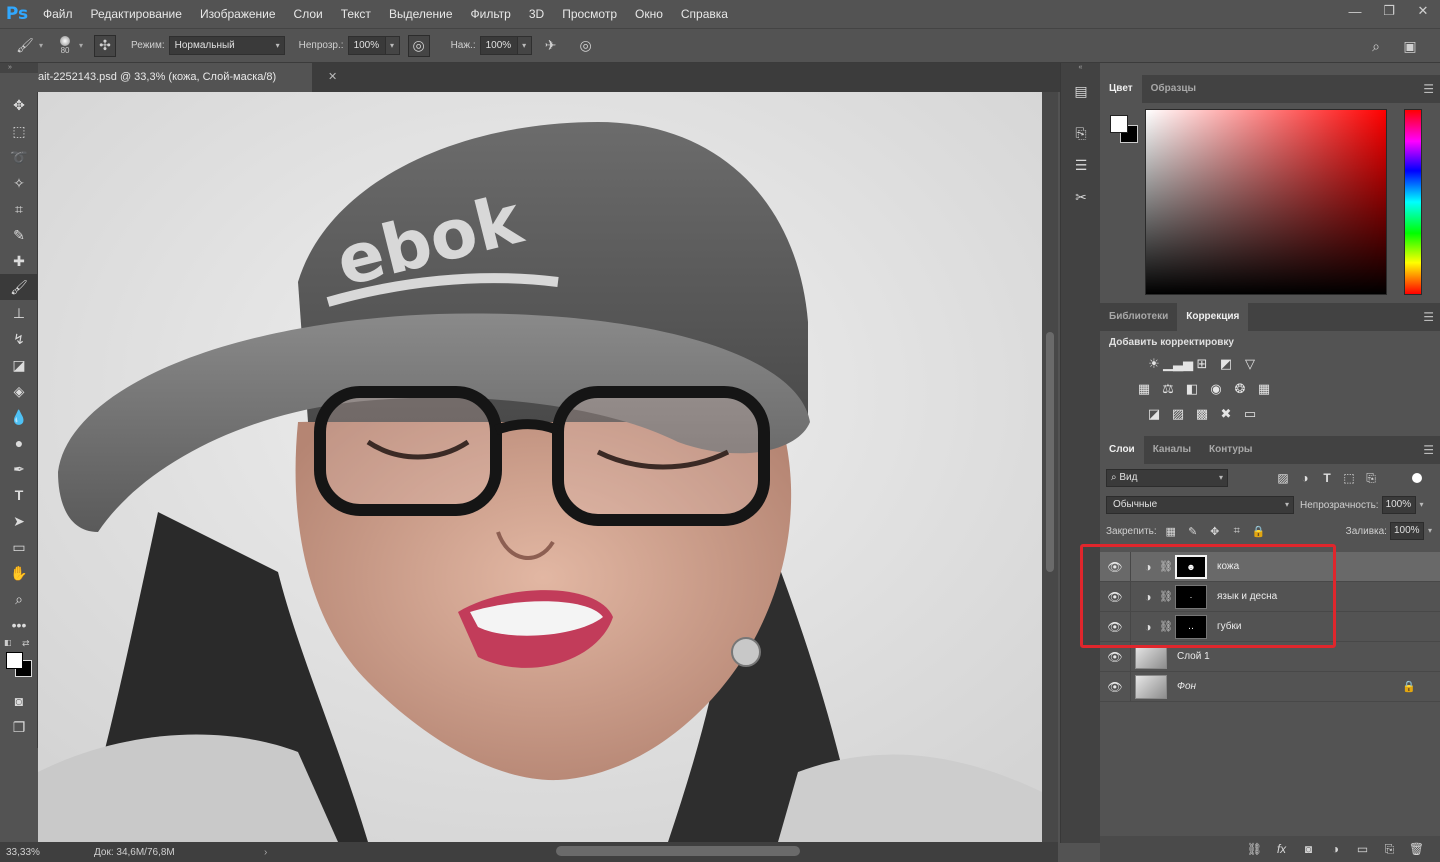 The image size is (1440, 862). What do you see at coordinates (265, 852) in the screenshot?
I see `status-menu-chevron-icon: ›` at bounding box center [265, 852].